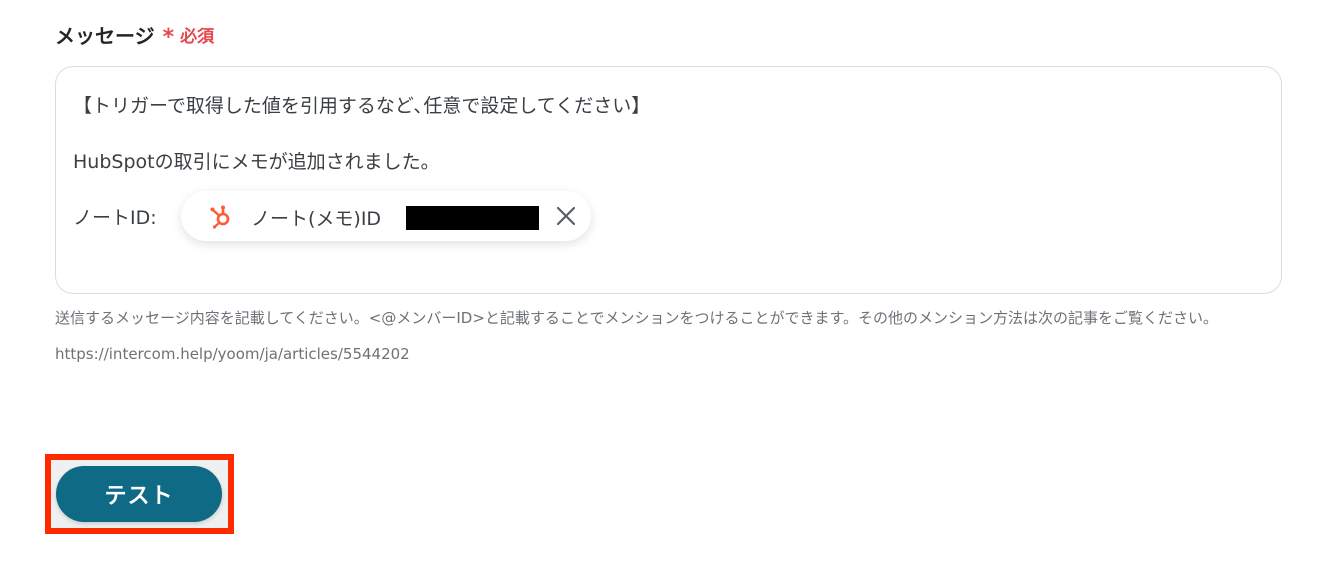 The width and height of the screenshot is (1324, 566). What do you see at coordinates (256, 162) in the screenshot?
I see `message-line-2: HubSpotの取引にメモが追加されました。` at bounding box center [256, 162].